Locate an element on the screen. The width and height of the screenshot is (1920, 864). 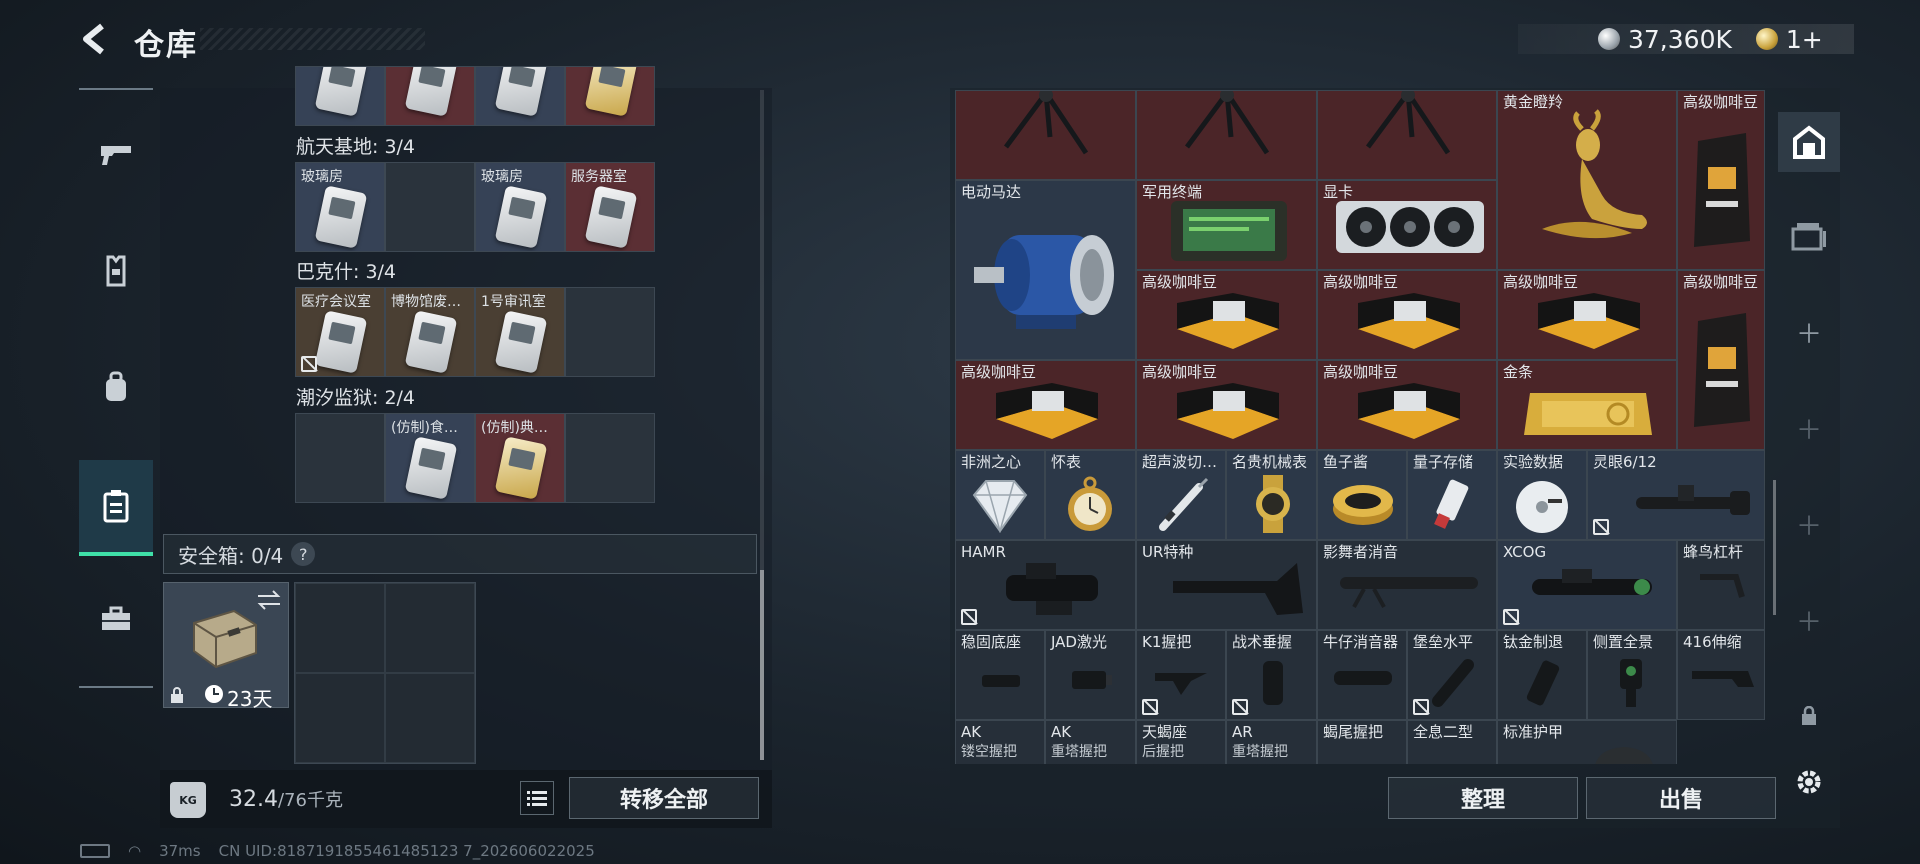
stash-item-golden-gazelle: 黄金瞪羚 is located at coordinates (1587, 180).